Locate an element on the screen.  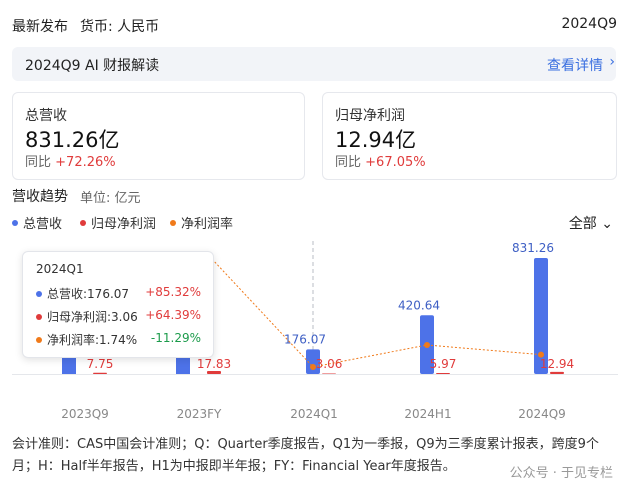
view-details-link: 查看详情 is located at coordinates (575, 65).